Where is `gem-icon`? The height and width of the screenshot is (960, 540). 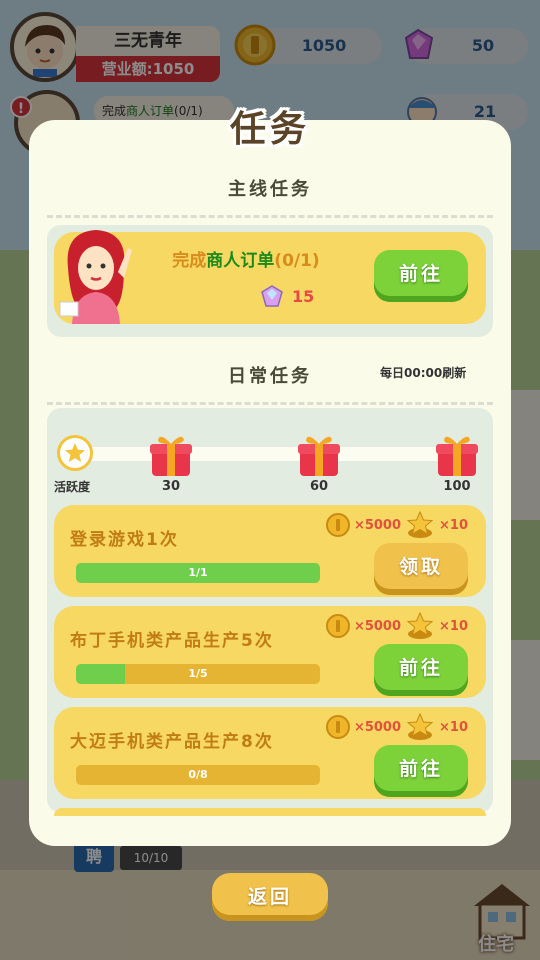
gem-icon is located at coordinates (272, 296).